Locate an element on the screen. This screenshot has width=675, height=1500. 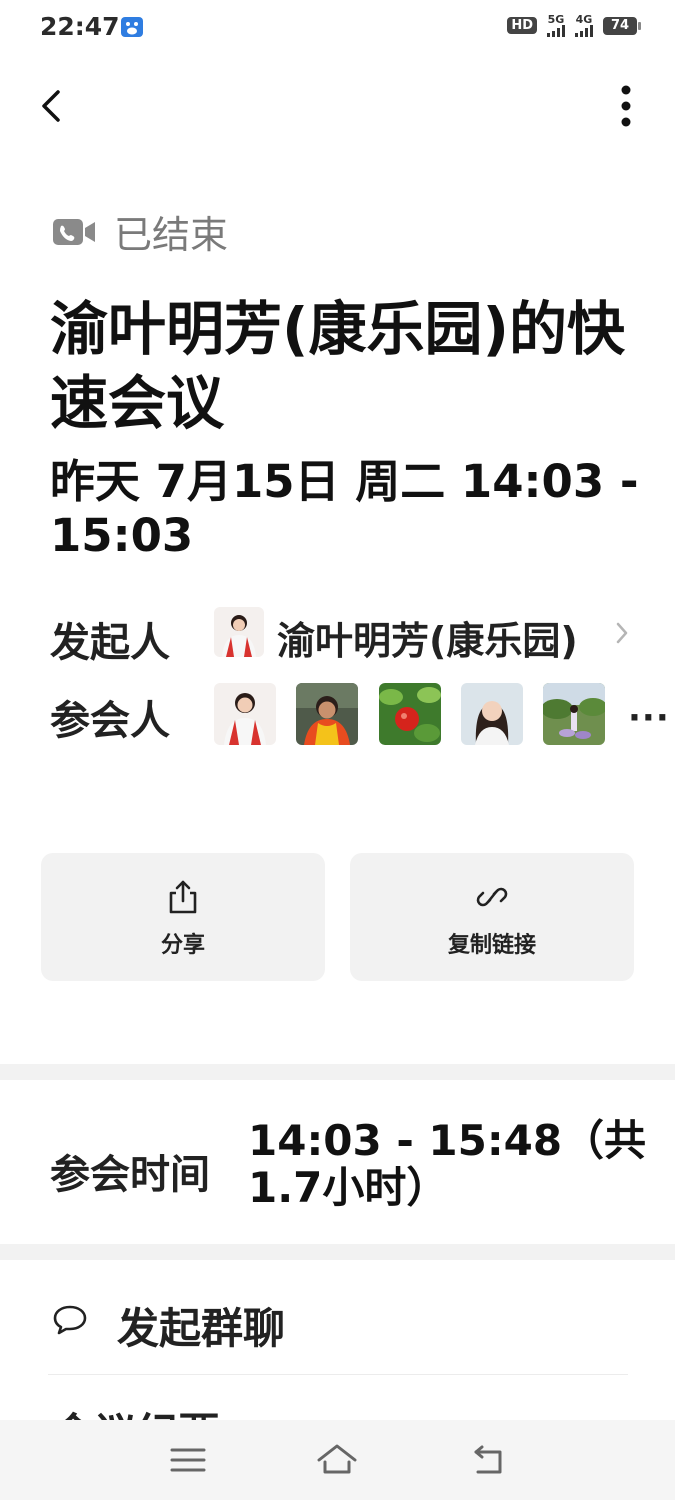
copy-link-button: 复制链接 is located at coordinates (492, 917).